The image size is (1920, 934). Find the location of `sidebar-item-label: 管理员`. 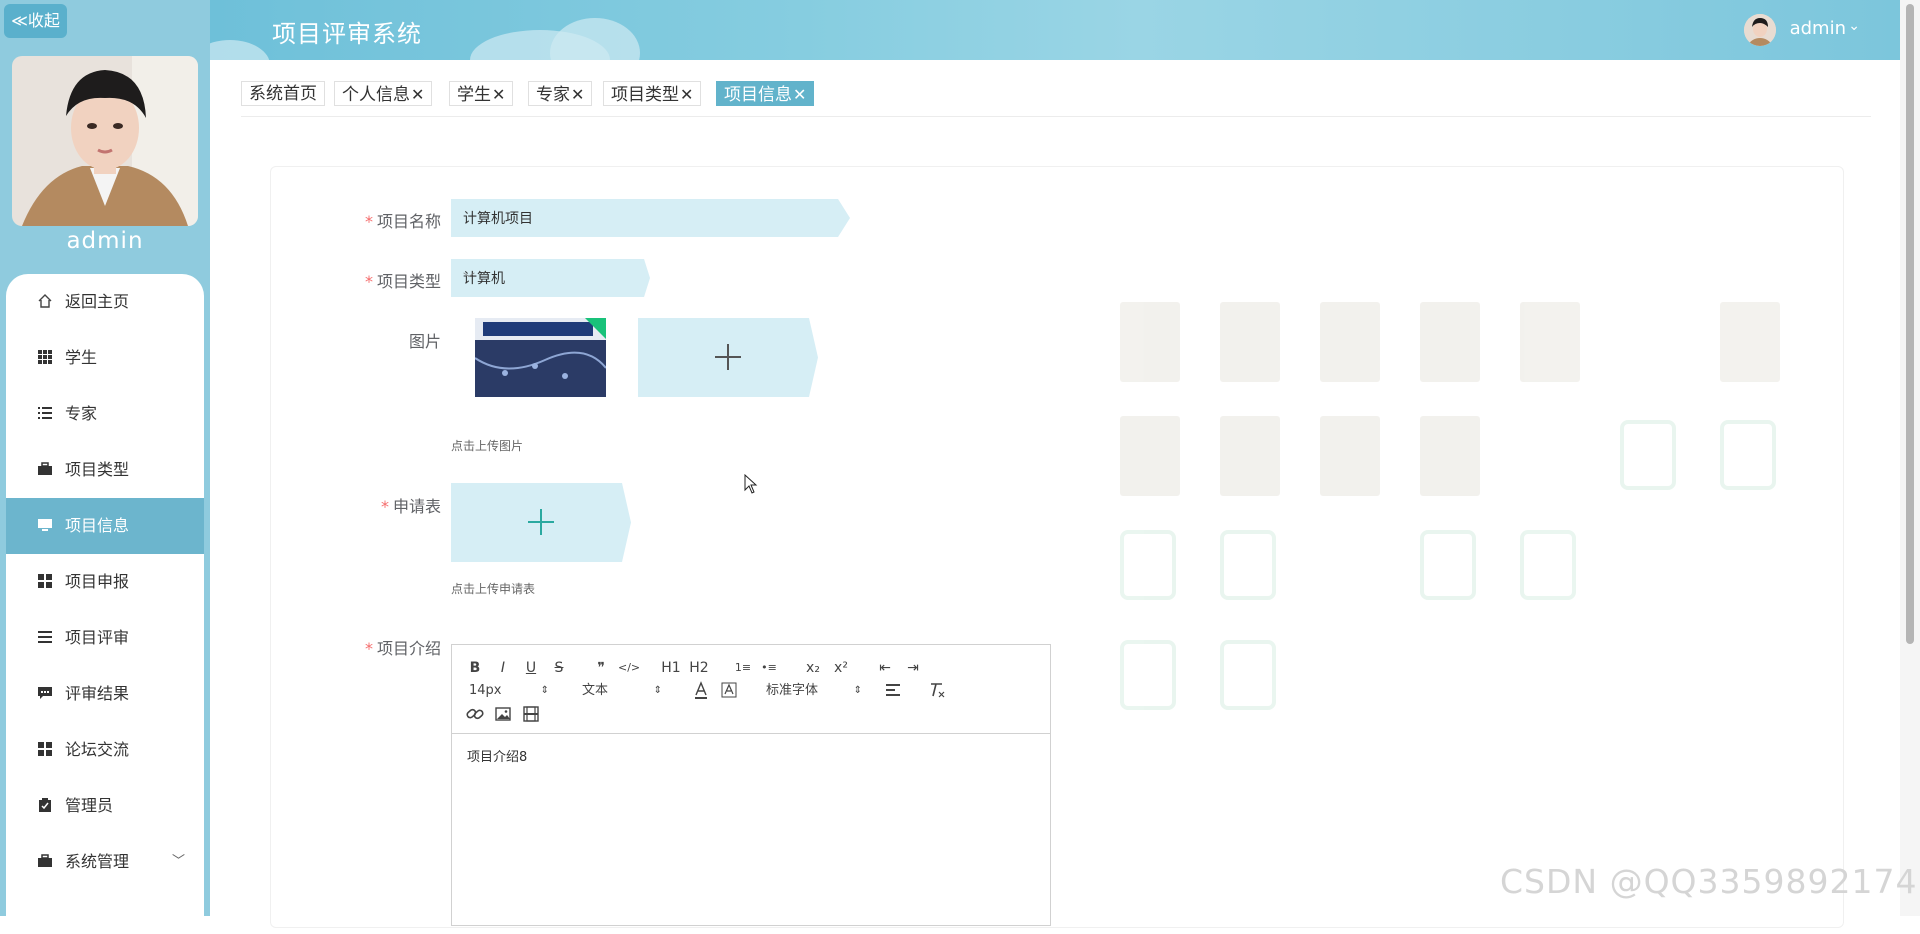

sidebar-item-label: 管理员 is located at coordinates (89, 805).